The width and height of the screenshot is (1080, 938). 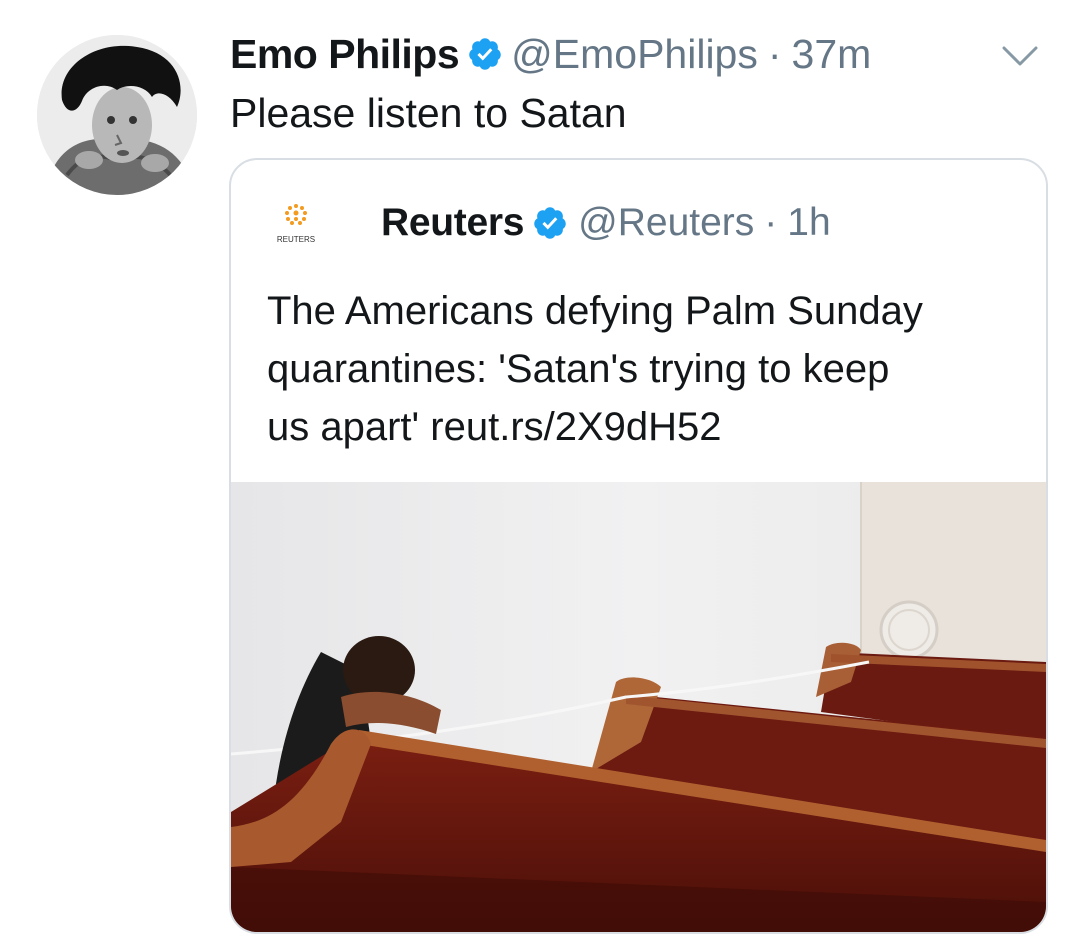 What do you see at coordinates (1020, 55) in the screenshot?
I see `chevron-down-icon` at bounding box center [1020, 55].